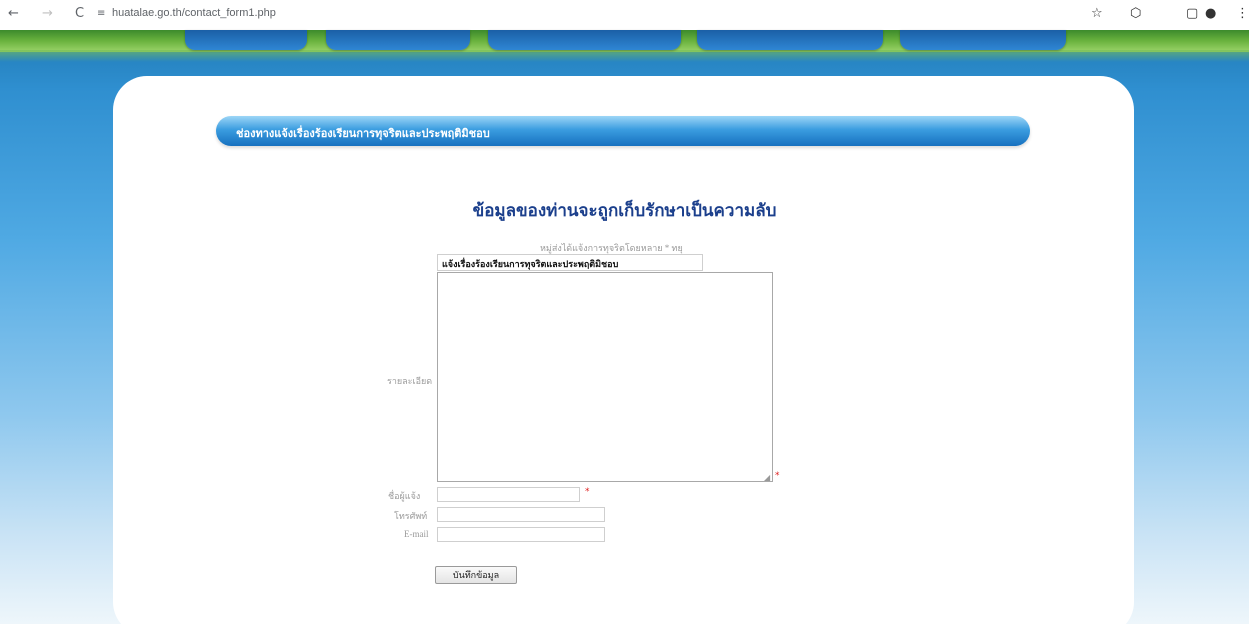 This screenshot has width=1249, height=636. What do you see at coordinates (13, 13) in the screenshot?
I see `back-icon: ←` at bounding box center [13, 13].